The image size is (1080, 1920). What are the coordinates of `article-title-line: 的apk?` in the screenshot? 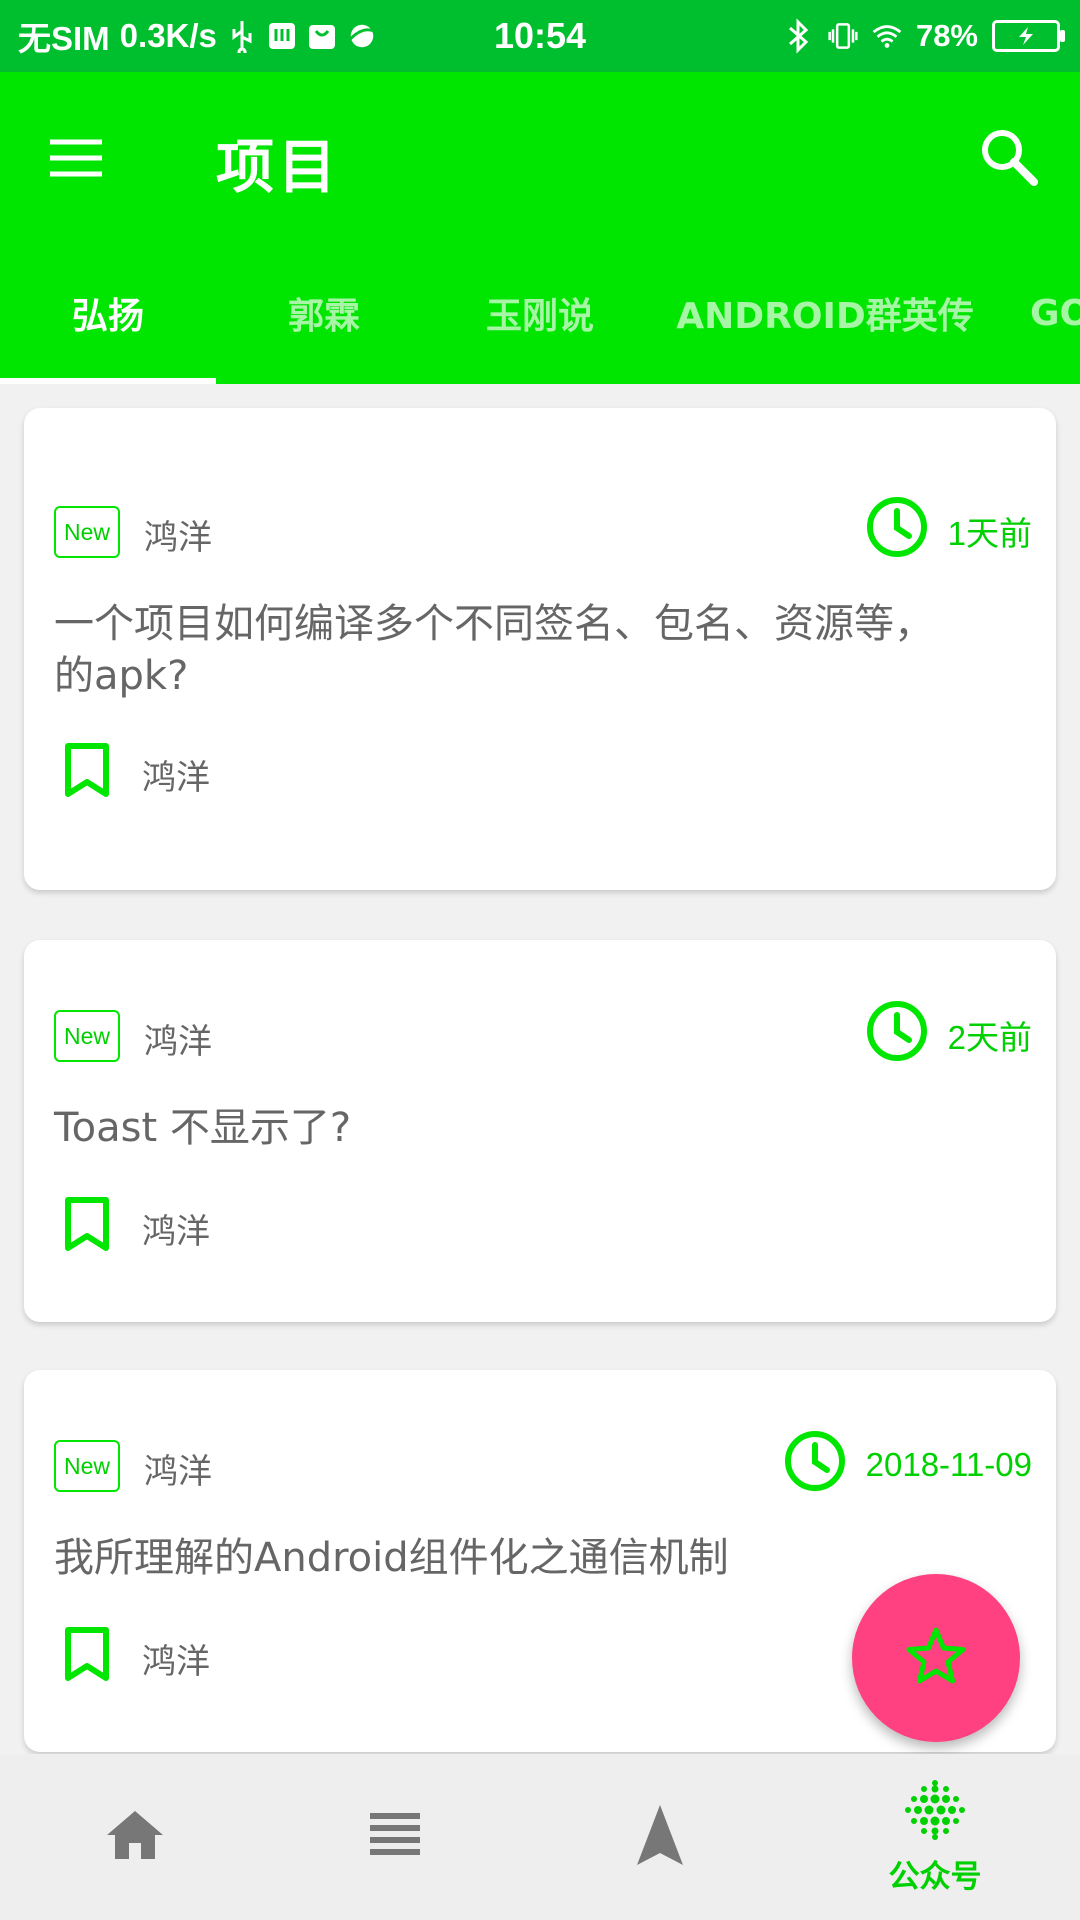 It's located at (121, 676).